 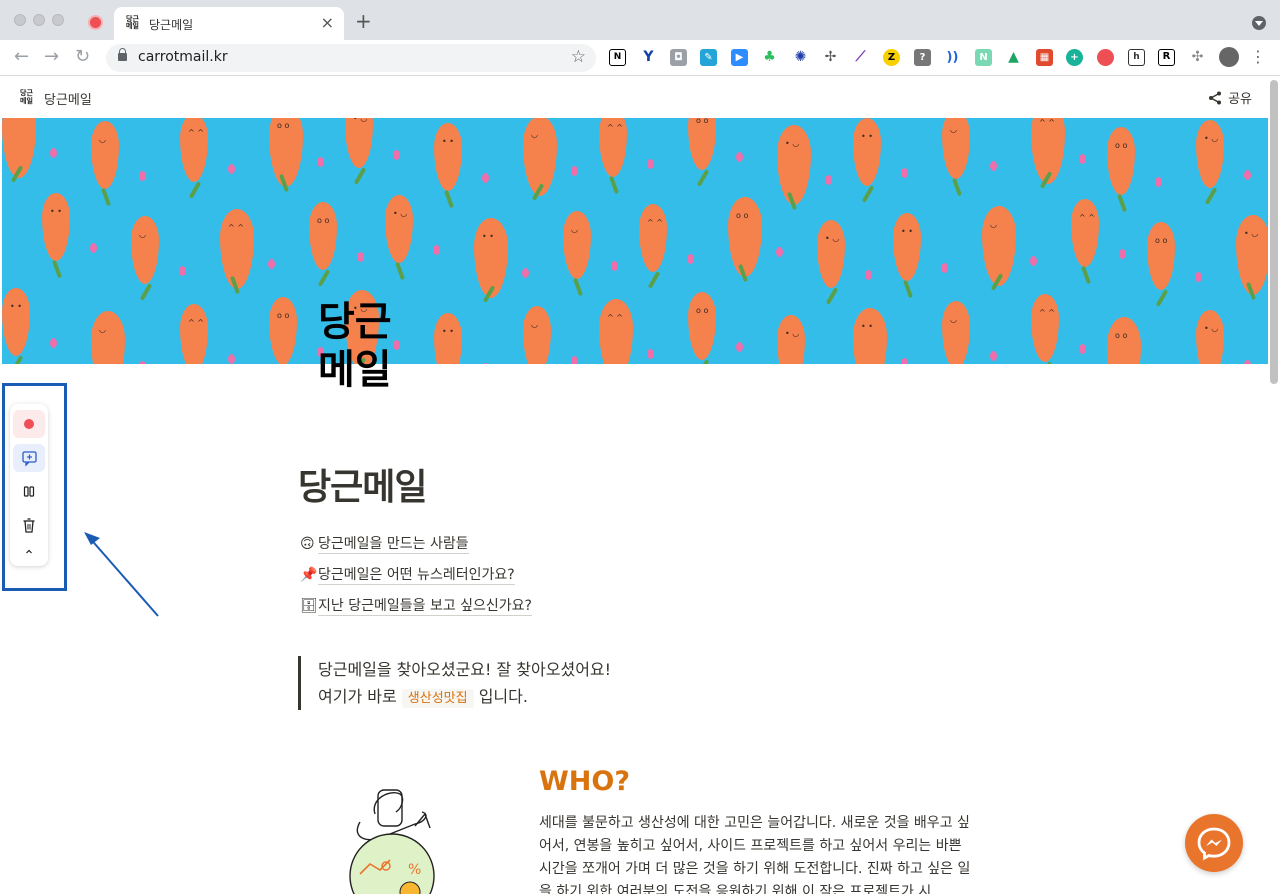 What do you see at coordinates (82, 56) in the screenshot?
I see `reload-button: ↻` at bounding box center [82, 56].